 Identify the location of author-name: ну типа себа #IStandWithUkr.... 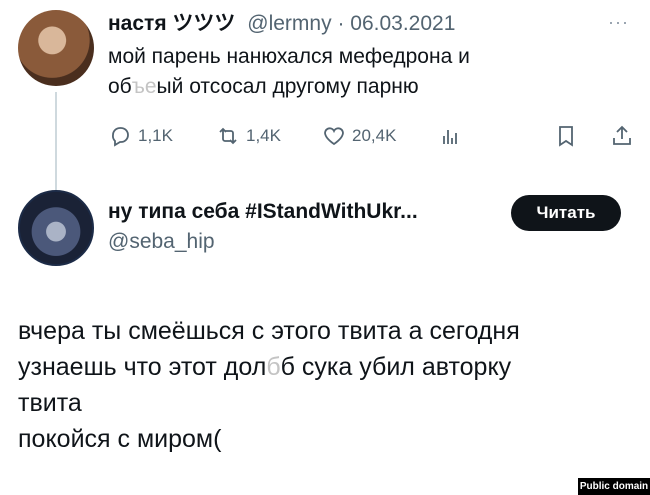
(263, 212).